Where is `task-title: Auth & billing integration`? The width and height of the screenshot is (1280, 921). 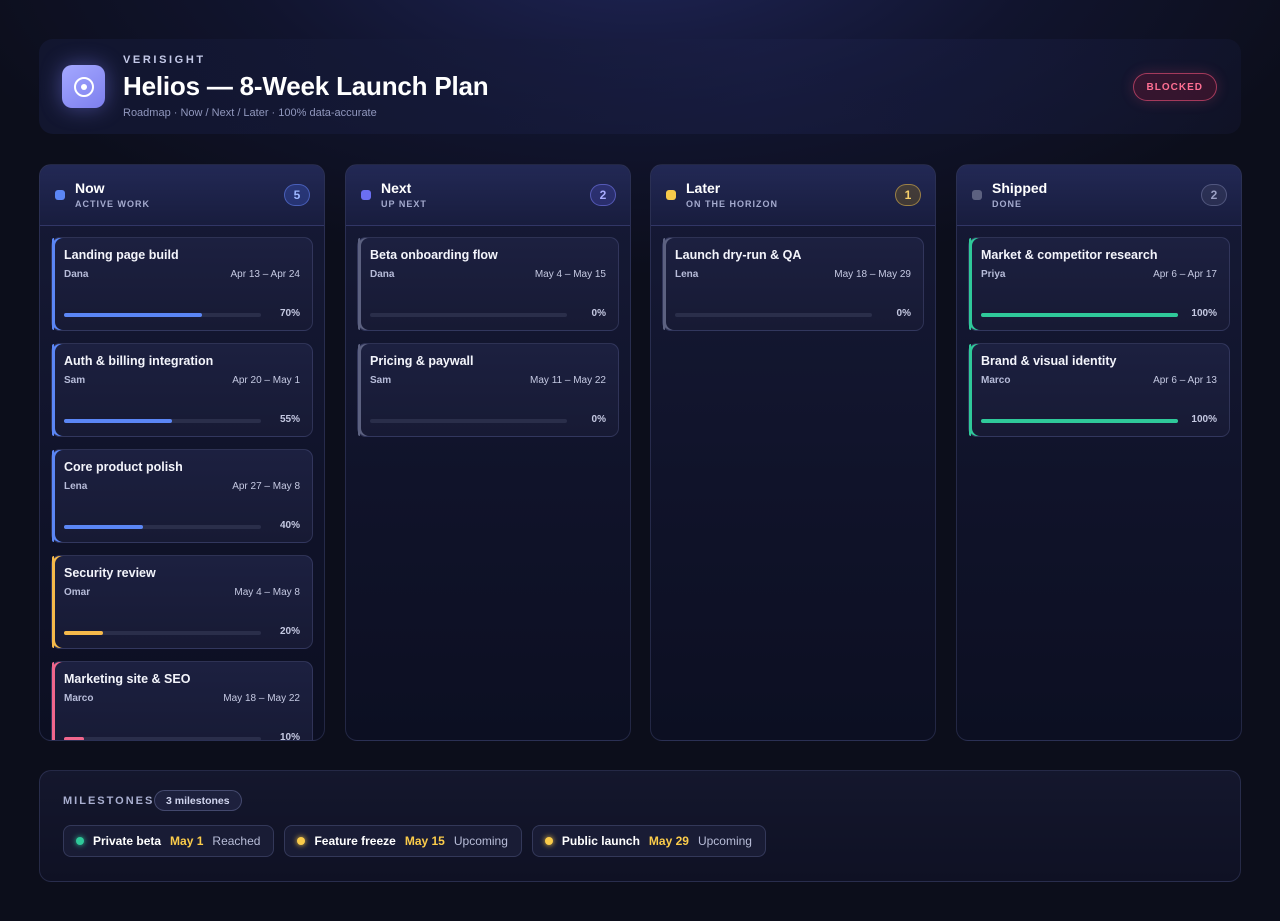 task-title: Auth & billing integration is located at coordinates (139, 361).